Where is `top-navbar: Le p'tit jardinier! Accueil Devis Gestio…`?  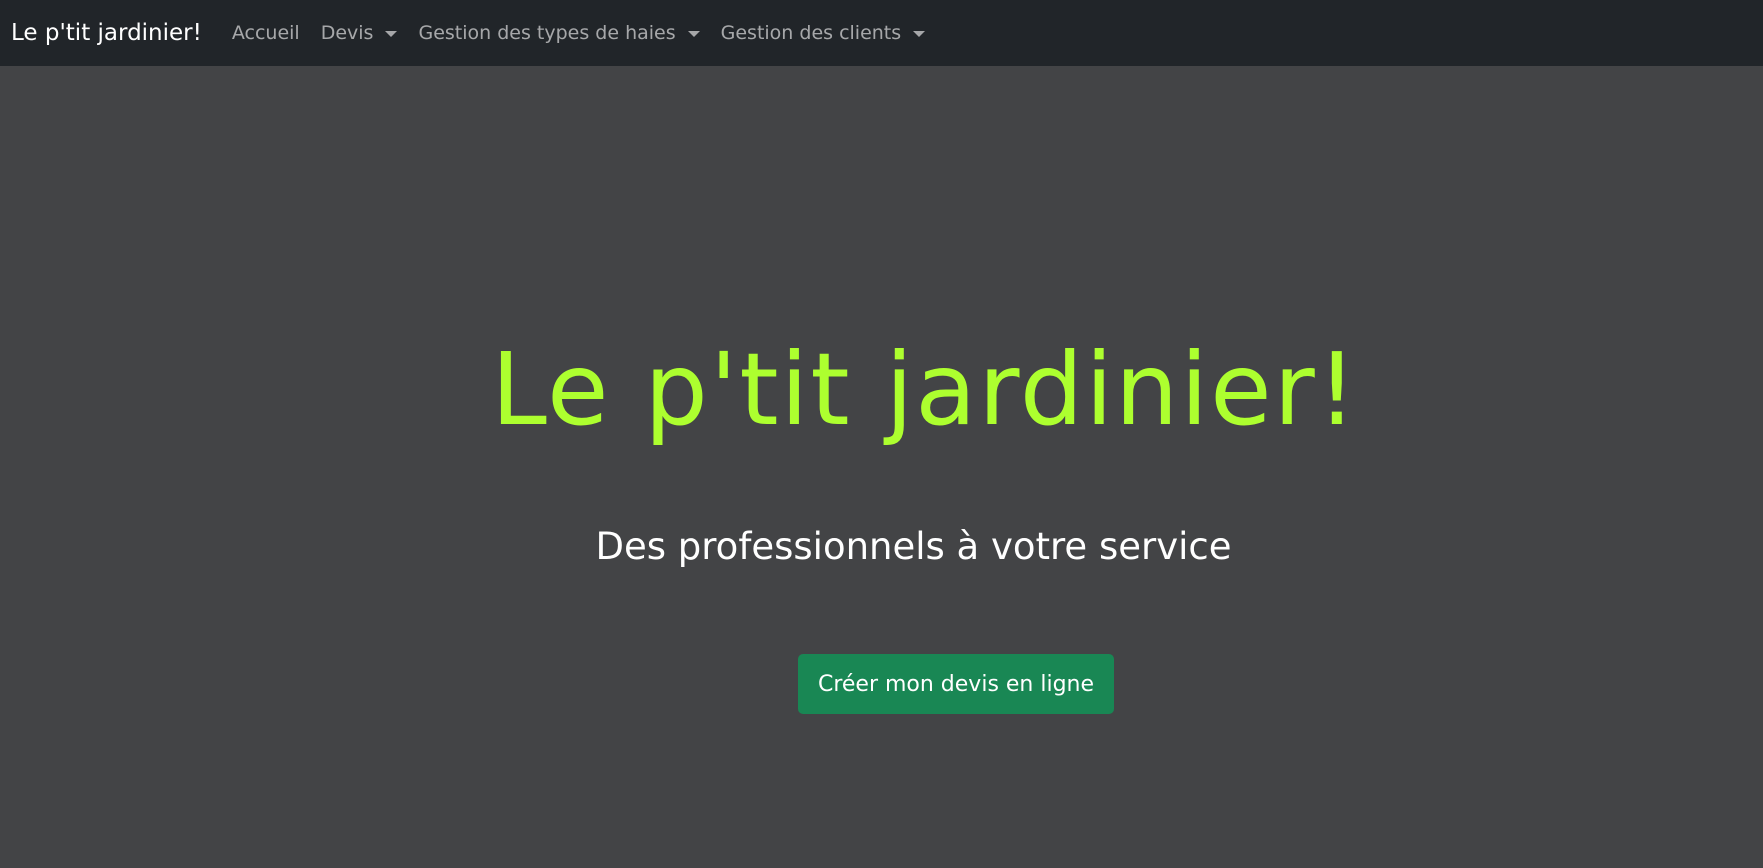
top-navbar: Le p'tit jardinier! Accueil Devis Gestio… is located at coordinates (881, 33).